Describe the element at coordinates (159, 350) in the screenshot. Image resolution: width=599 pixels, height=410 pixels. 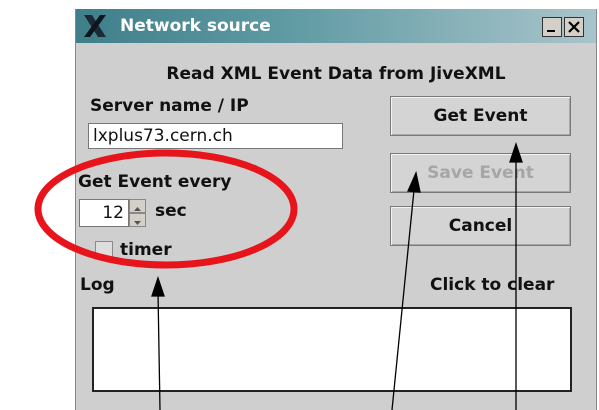
I see `pointer-arrow-timer` at that location.